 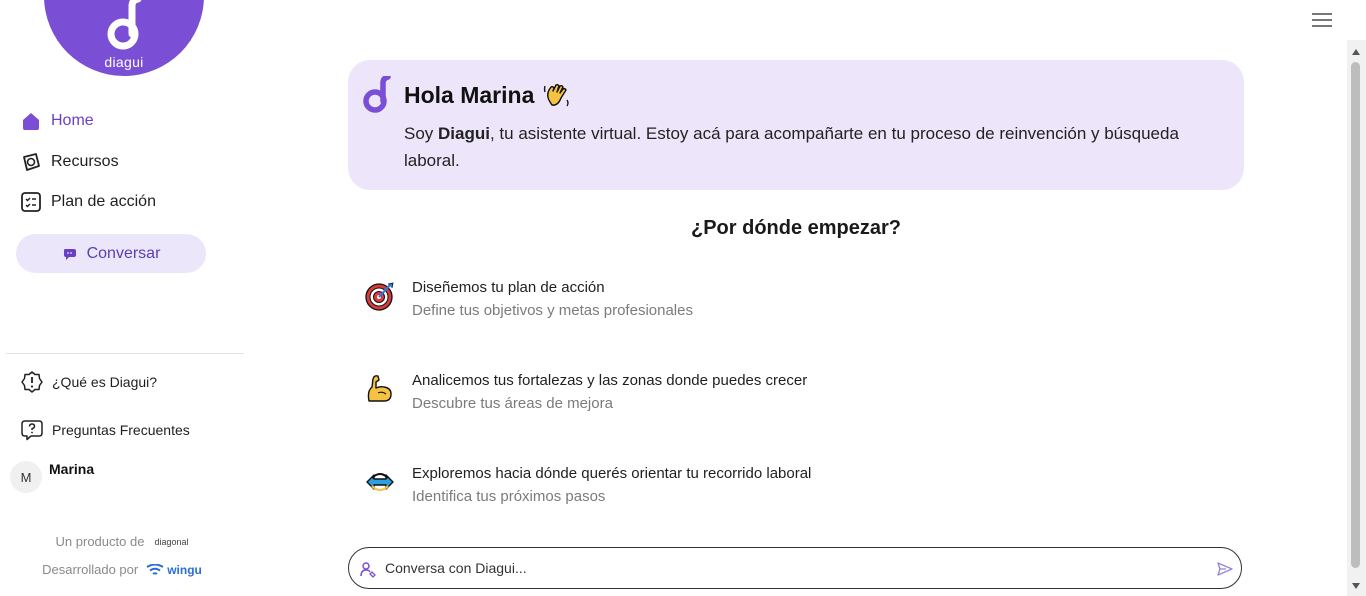 I want to click on credit-product-prefix: Un producto de, so click(x=100, y=541).